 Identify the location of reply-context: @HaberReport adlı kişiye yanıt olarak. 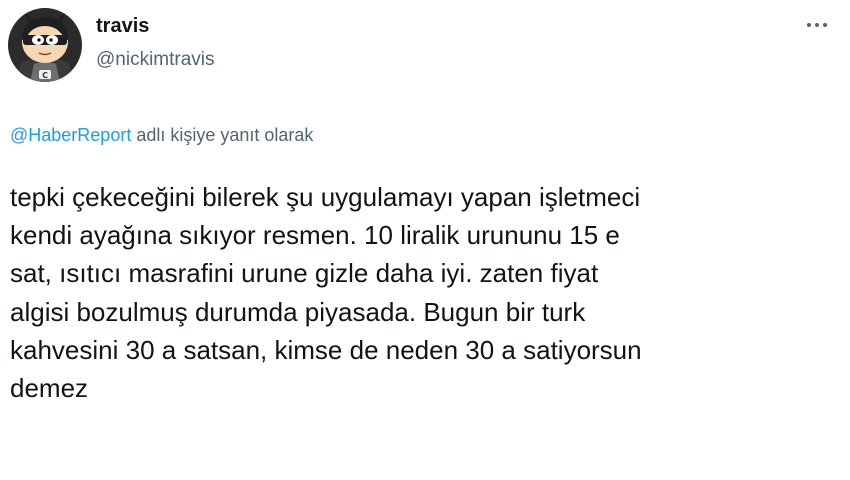
(161, 135).